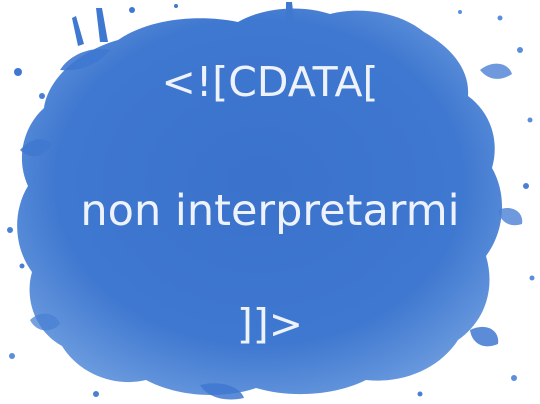 The width and height of the screenshot is (540, 404). I want to click on cdata-open-text: <![CDATA[, so click(270, 82).